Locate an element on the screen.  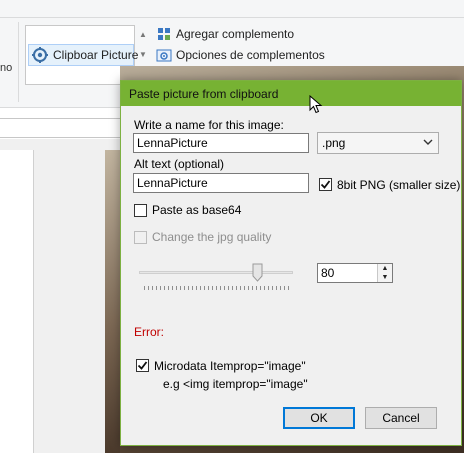
quality-slider-ticks is located at coordinates (217, 288).